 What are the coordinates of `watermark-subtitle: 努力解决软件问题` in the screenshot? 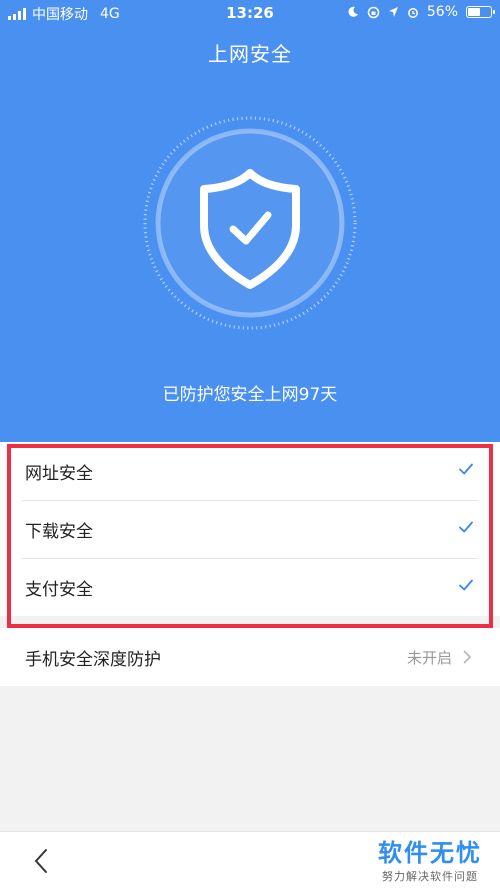 It's located at (430, 876).